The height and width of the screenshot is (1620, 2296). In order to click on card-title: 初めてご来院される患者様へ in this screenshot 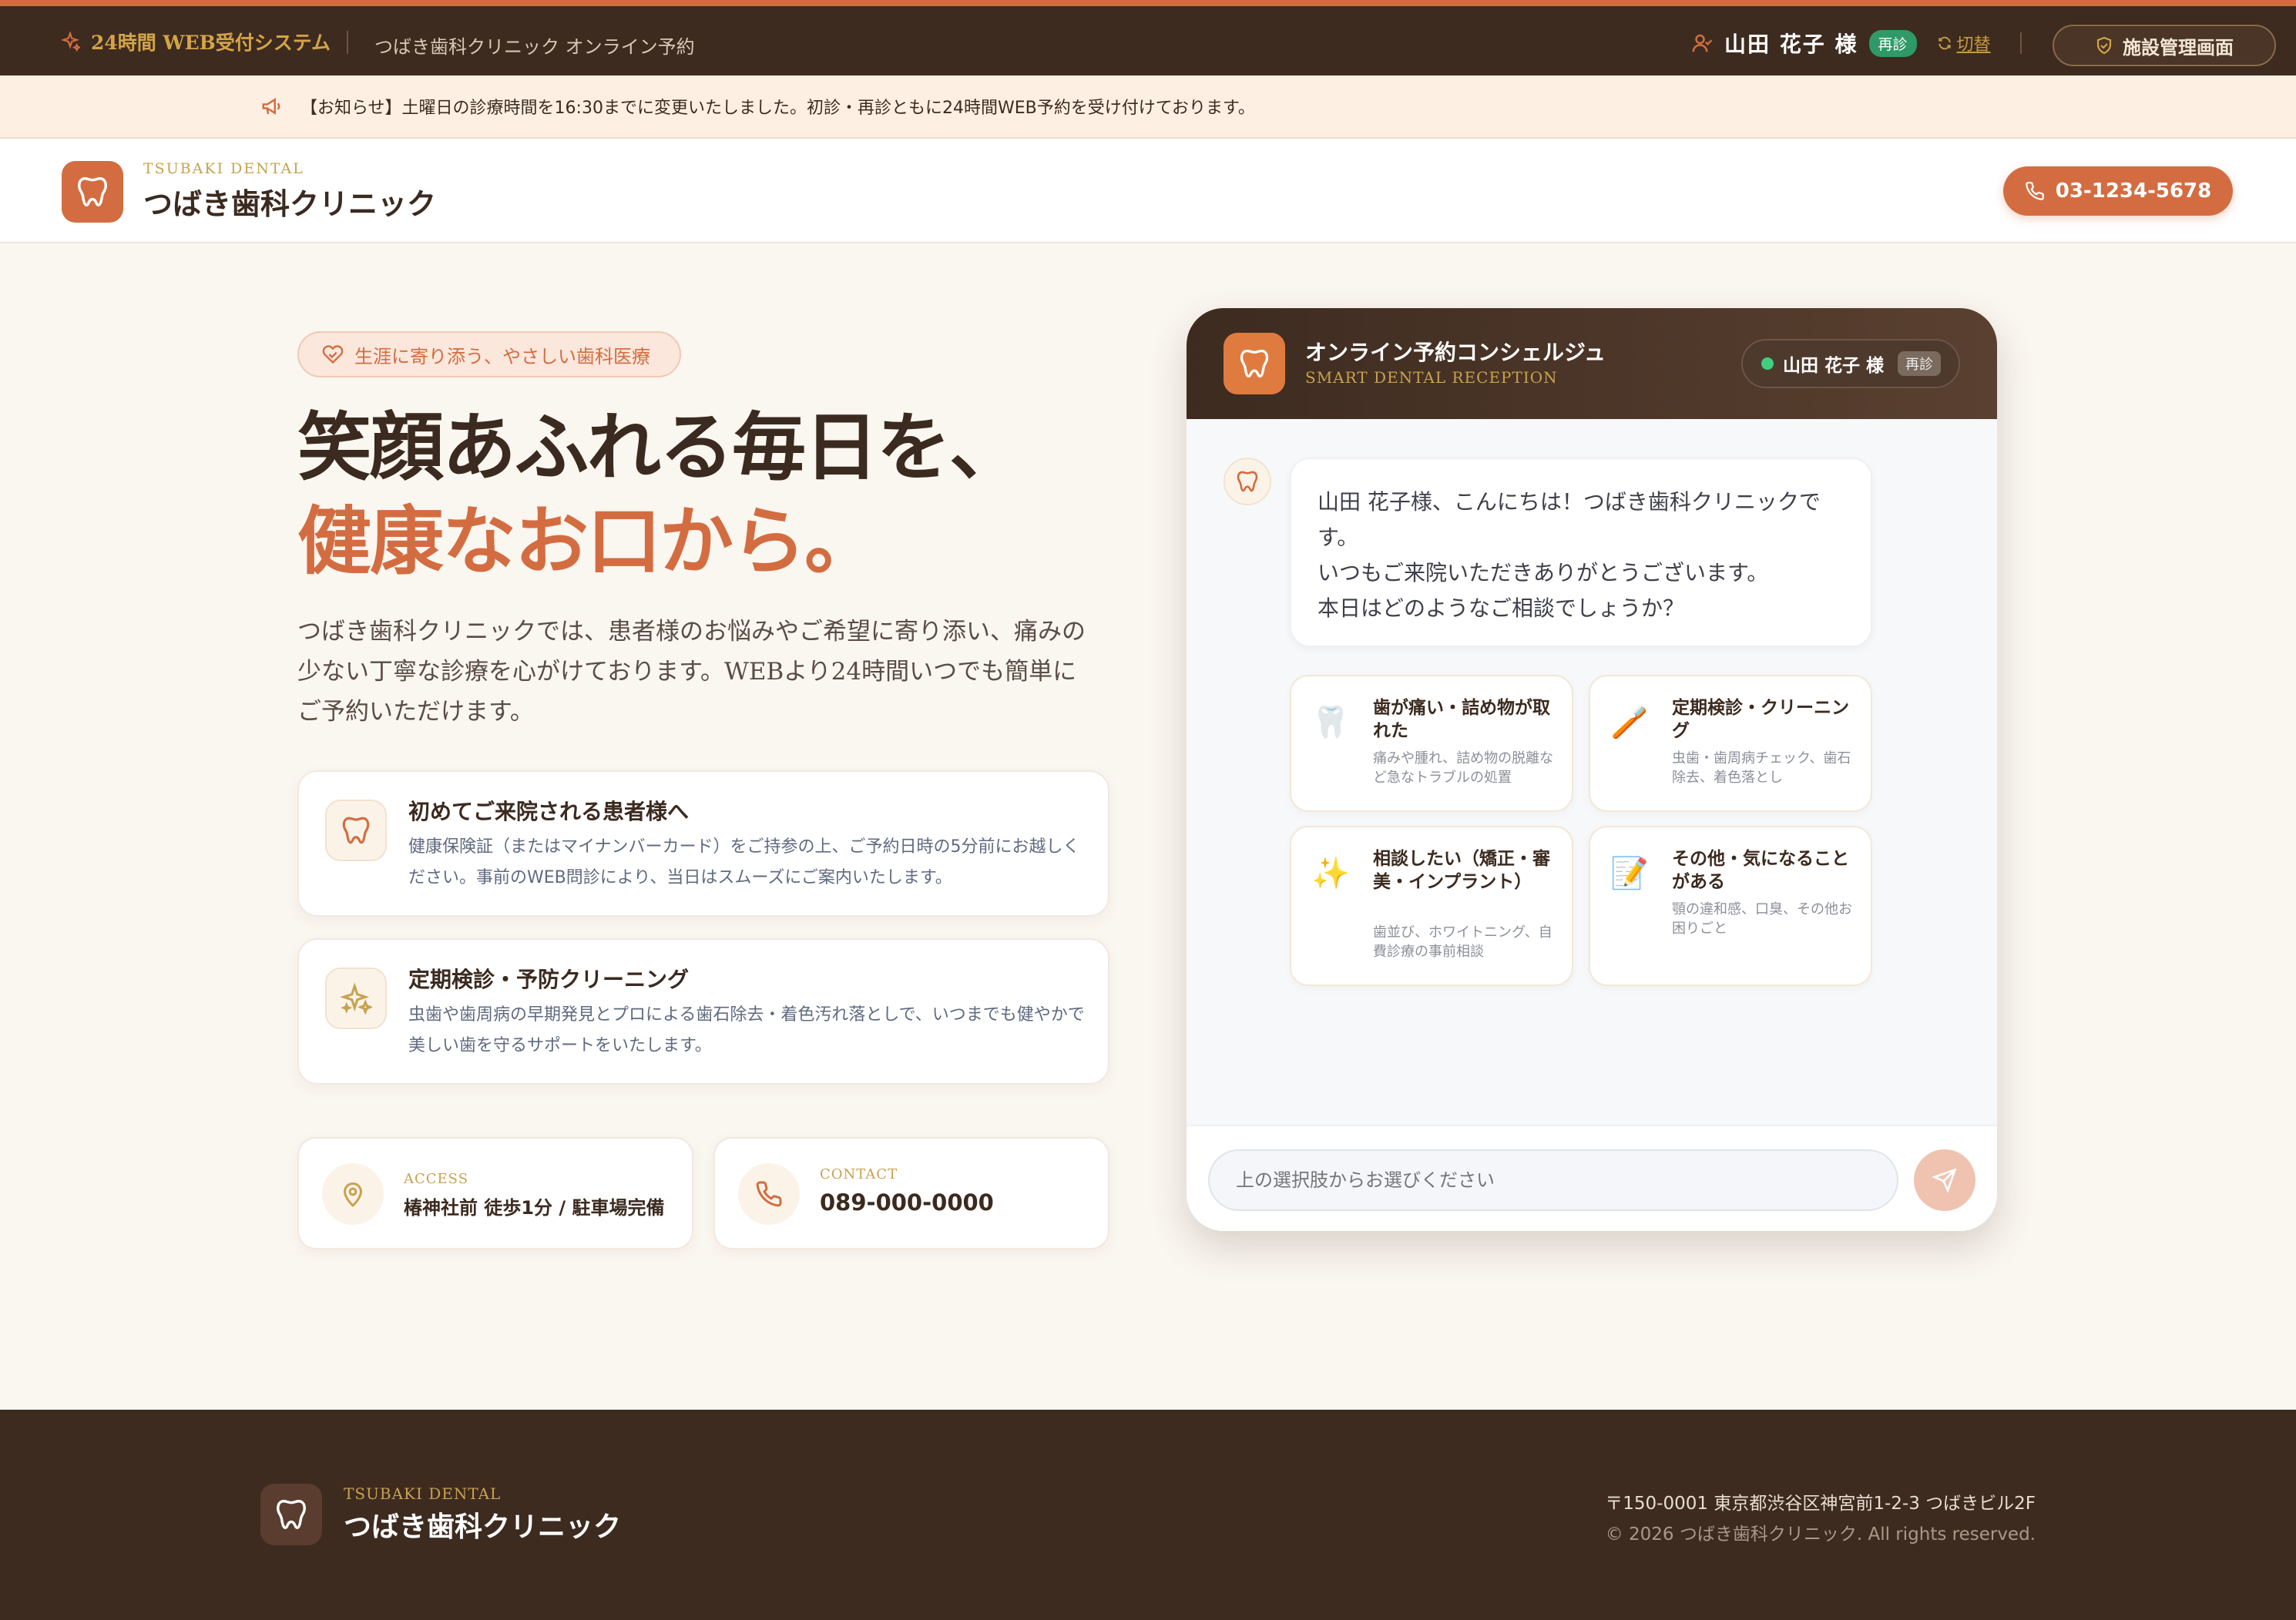, I will do `click(549, 811)`.